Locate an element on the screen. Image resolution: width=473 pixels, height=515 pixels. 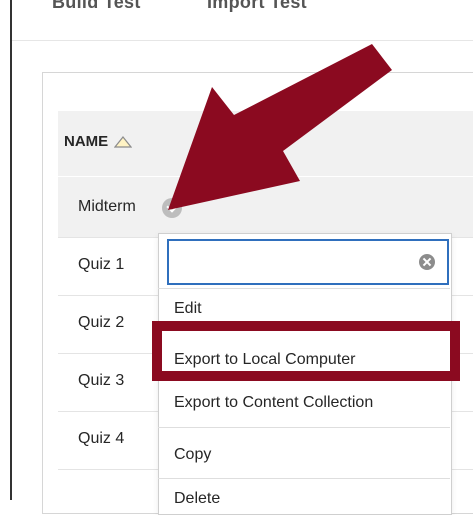
menu-search-input is located at coordinates (308, 262).